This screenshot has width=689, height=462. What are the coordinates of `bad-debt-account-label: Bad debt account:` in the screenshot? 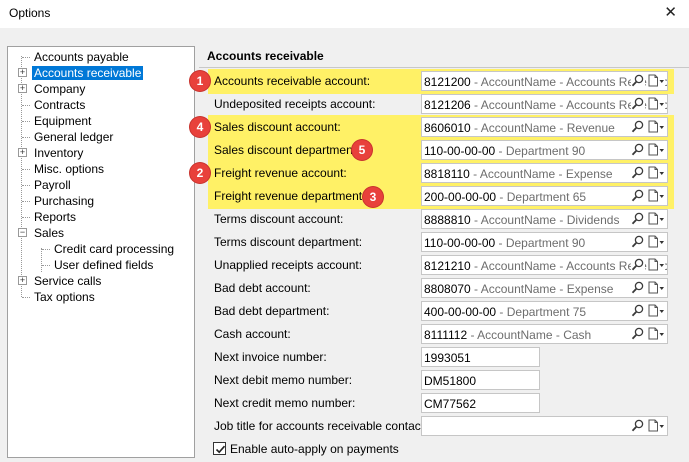 It's located at (262, 288).